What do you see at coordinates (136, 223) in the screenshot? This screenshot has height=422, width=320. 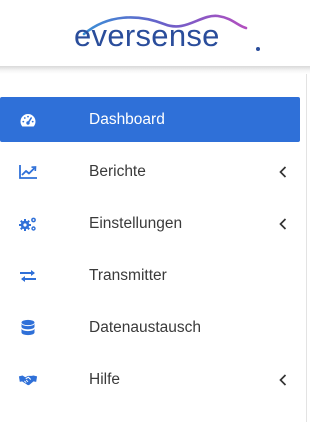 I see `sidebar-item-label: Einstellungen` at bounding box center [136, 223].